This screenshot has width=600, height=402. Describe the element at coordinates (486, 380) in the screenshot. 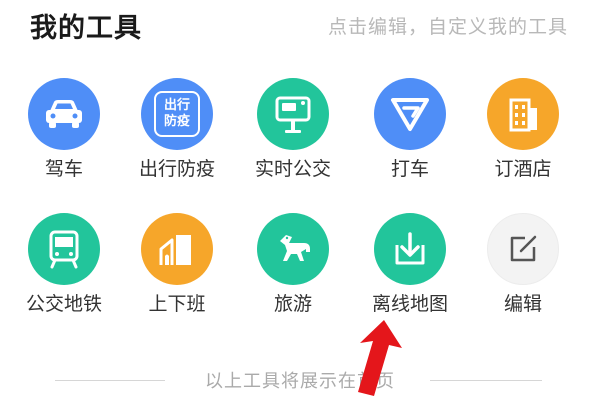

I see `footer-divider-right` at that location.